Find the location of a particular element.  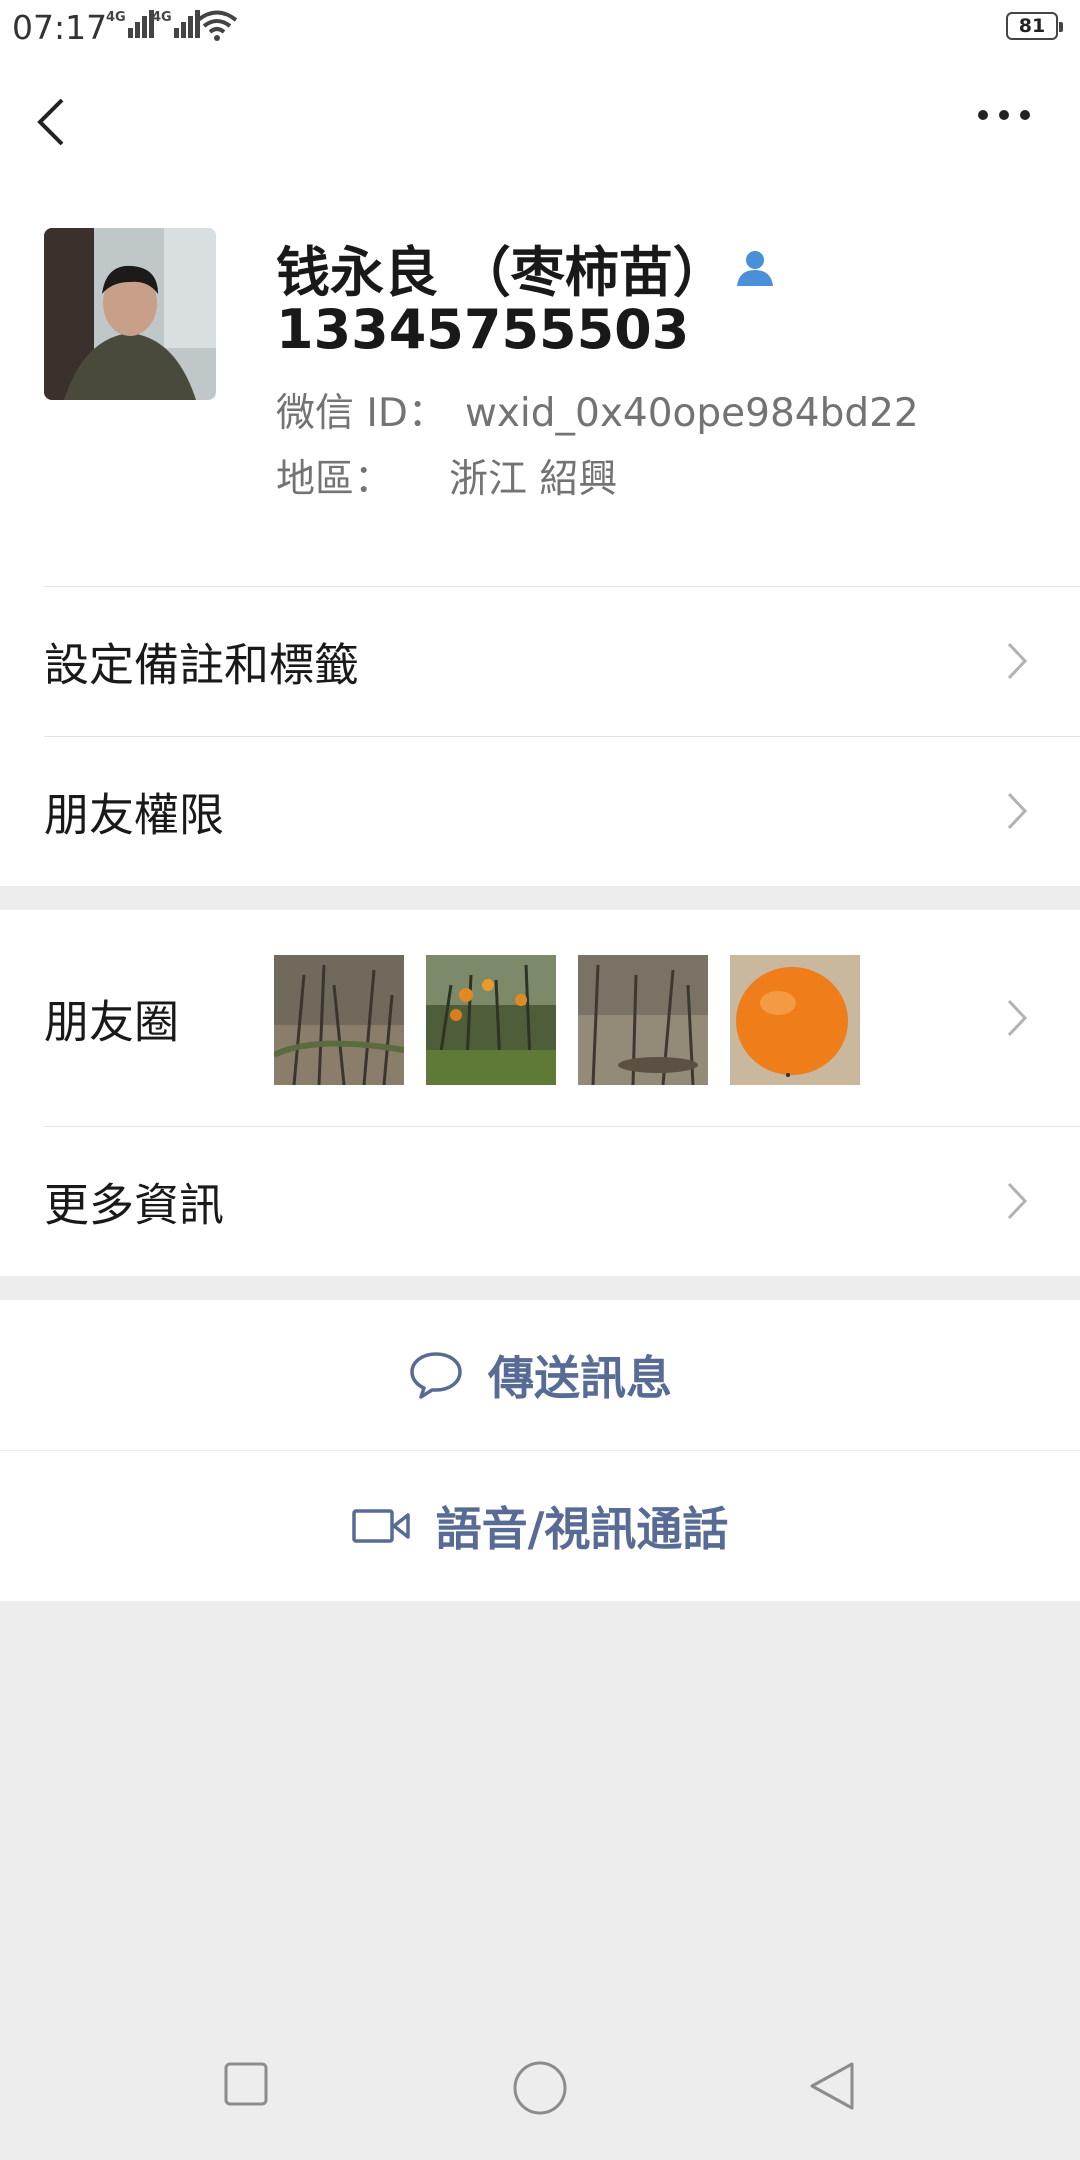

send-message-button: 傳送訊息 is located at coordinates (540, 1375).